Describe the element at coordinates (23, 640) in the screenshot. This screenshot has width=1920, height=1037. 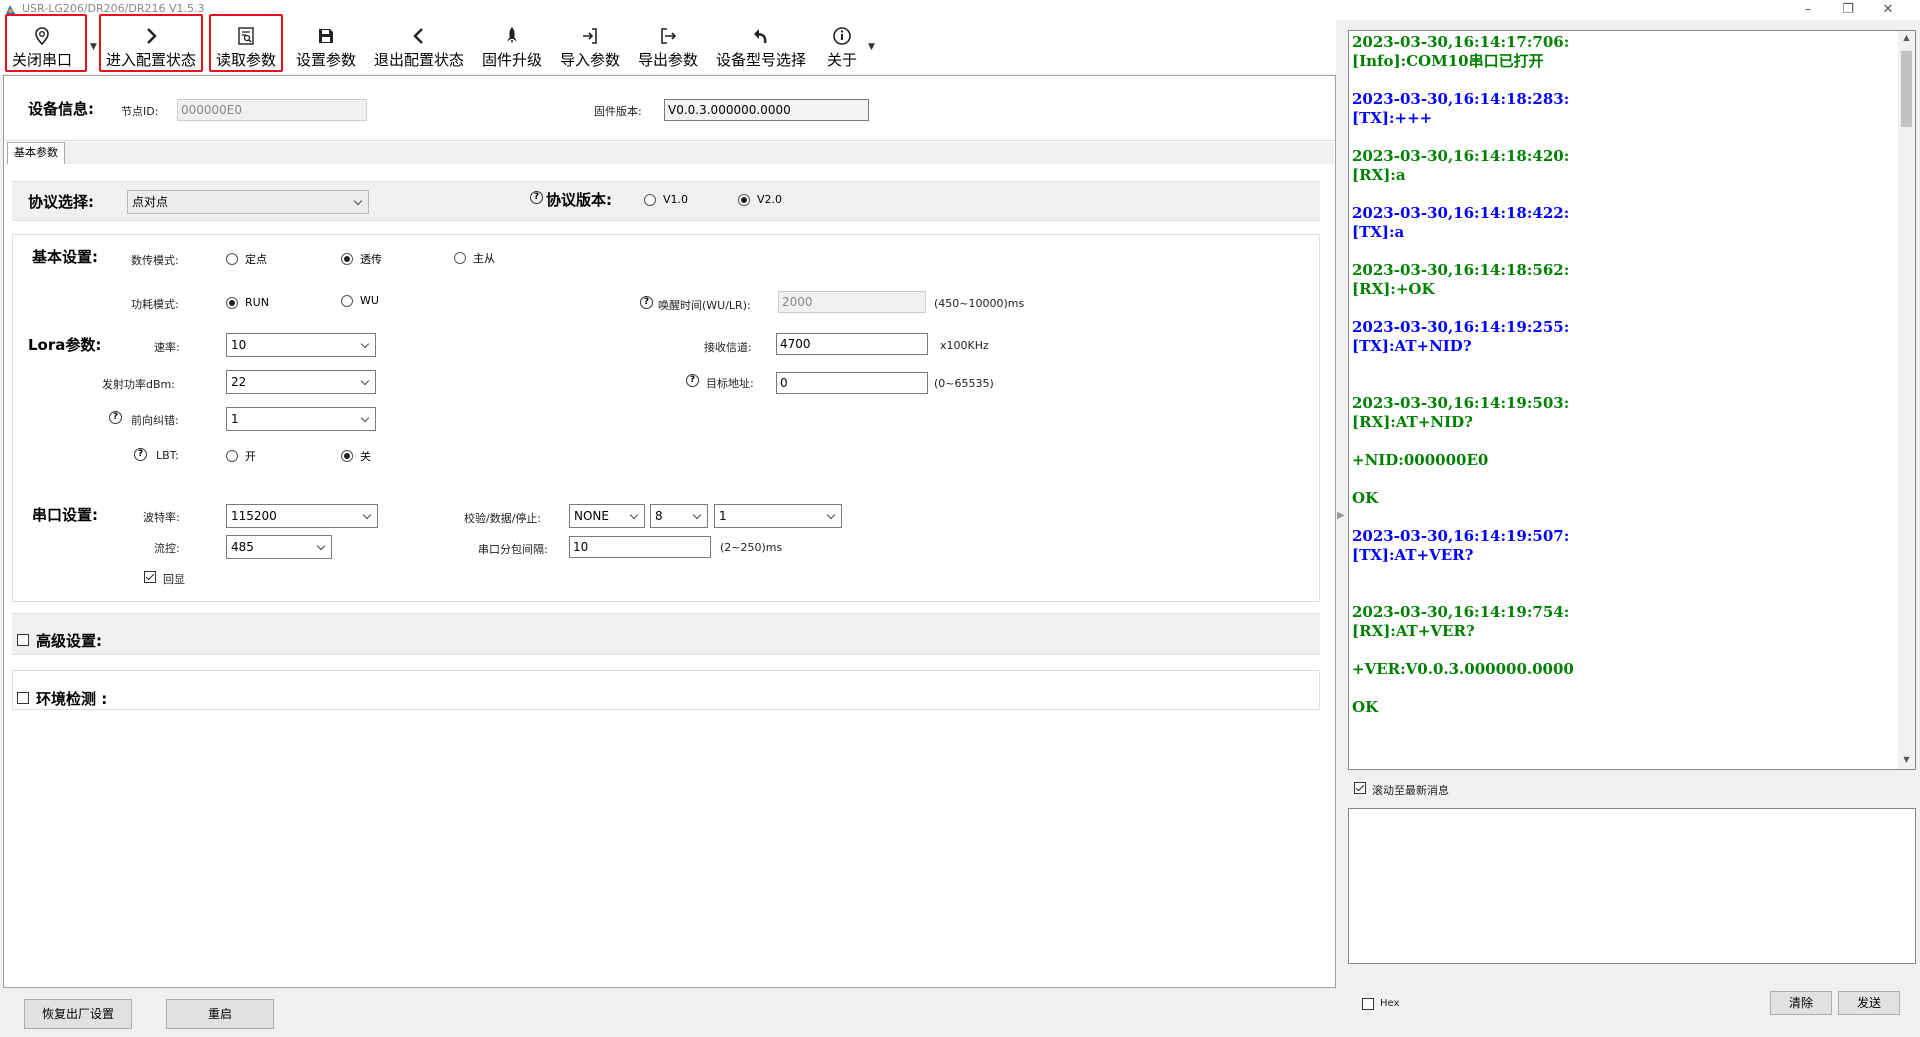
I see `advanced-settings-checkbox` at that location.